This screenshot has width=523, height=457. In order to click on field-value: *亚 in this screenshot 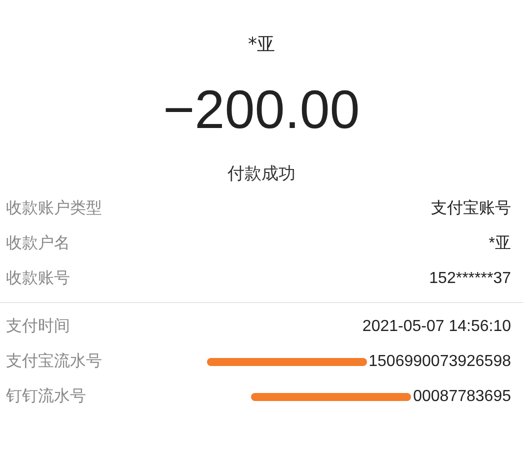, I will do `click(499, 244)`.